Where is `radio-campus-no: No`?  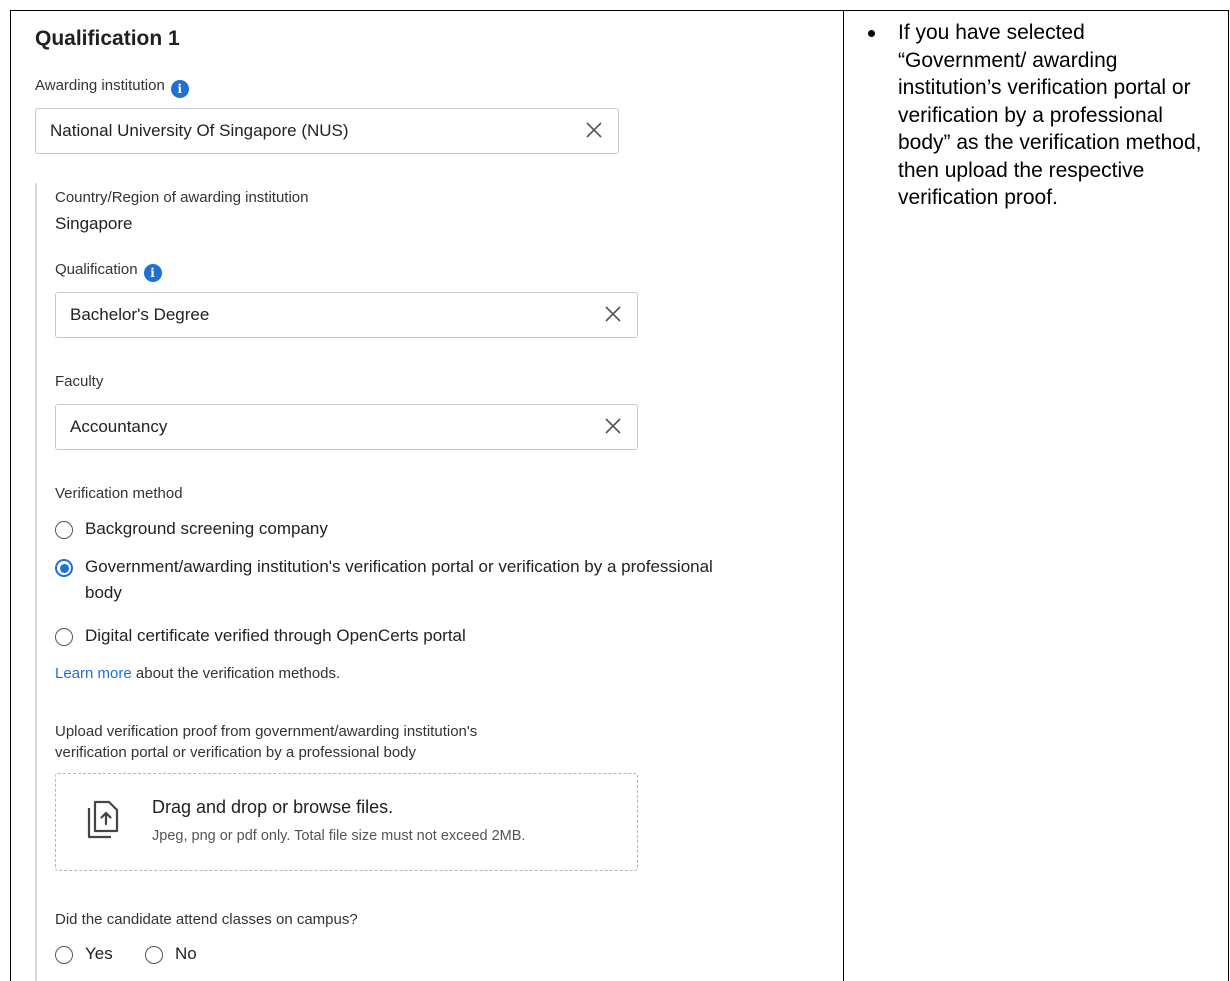 radio-campus-no: No is located at coordinates (171, 955).